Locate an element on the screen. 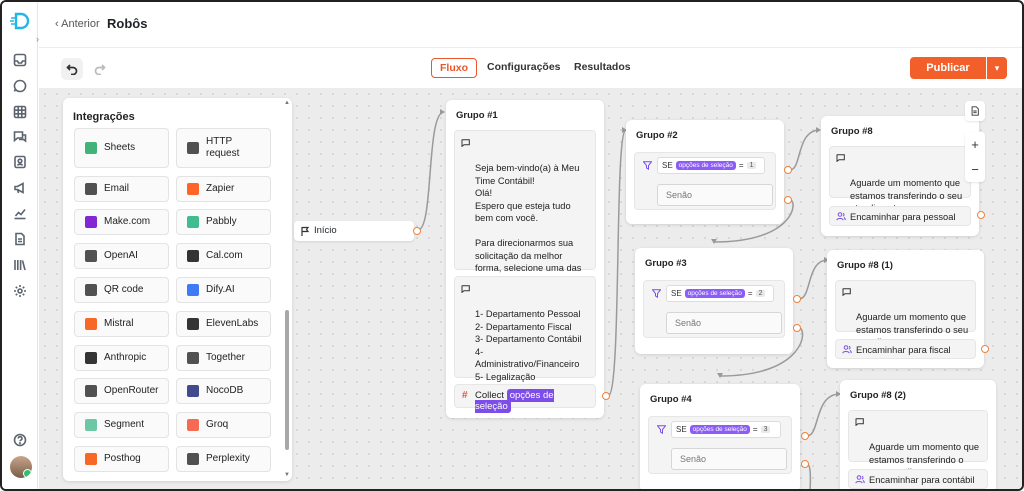 The width and height of the screenshot is (1024, 491). route-action: Encaminhar para fiscal is located at coordinates (905, 349).